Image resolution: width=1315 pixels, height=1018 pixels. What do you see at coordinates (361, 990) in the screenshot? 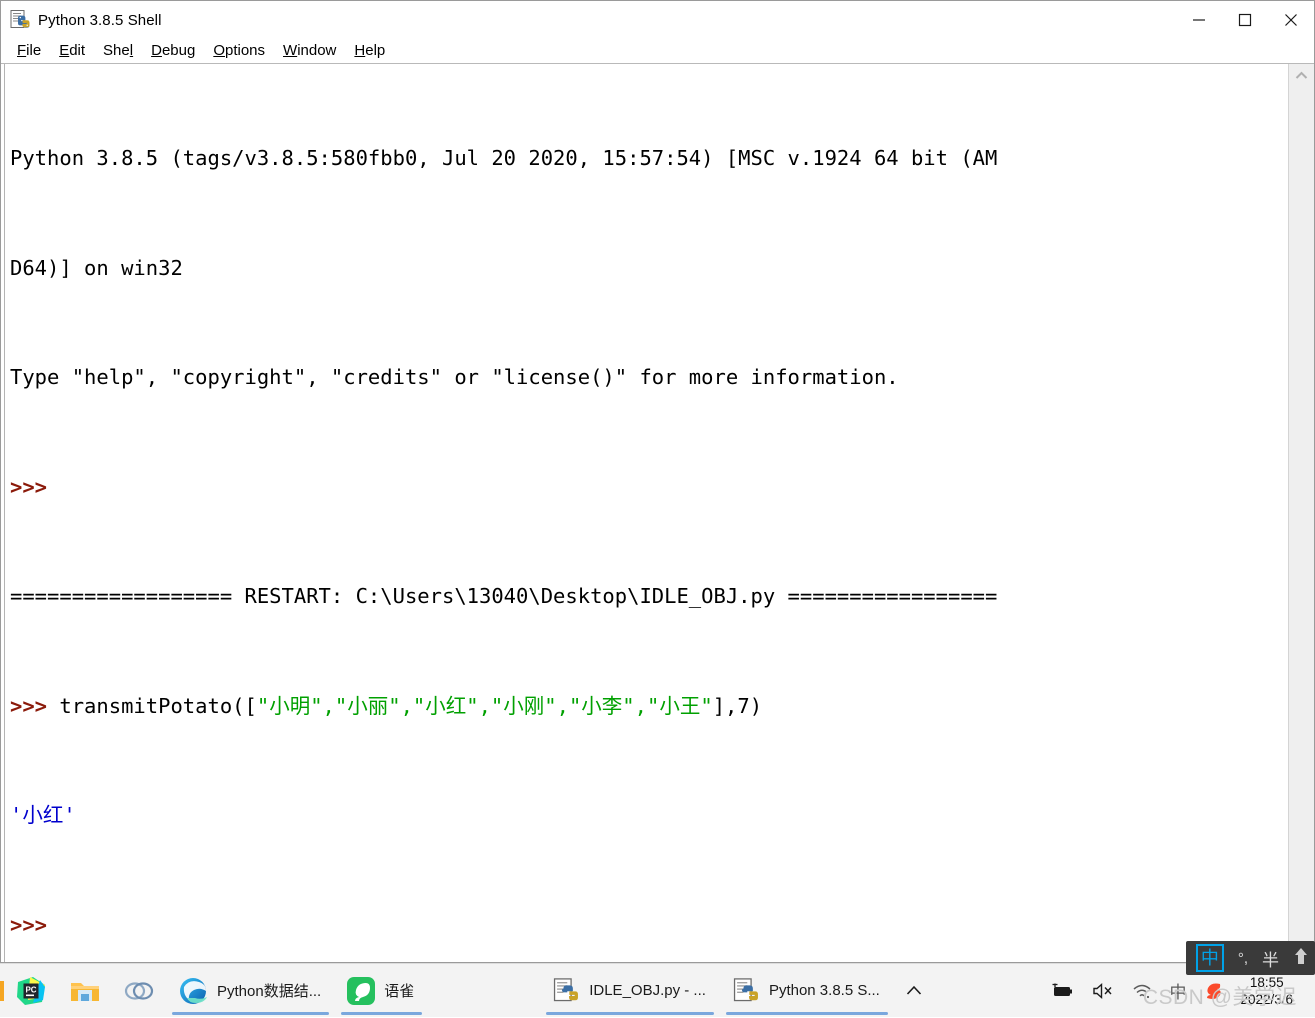
I see `yuque-icon` at bounding box center [361, 990].